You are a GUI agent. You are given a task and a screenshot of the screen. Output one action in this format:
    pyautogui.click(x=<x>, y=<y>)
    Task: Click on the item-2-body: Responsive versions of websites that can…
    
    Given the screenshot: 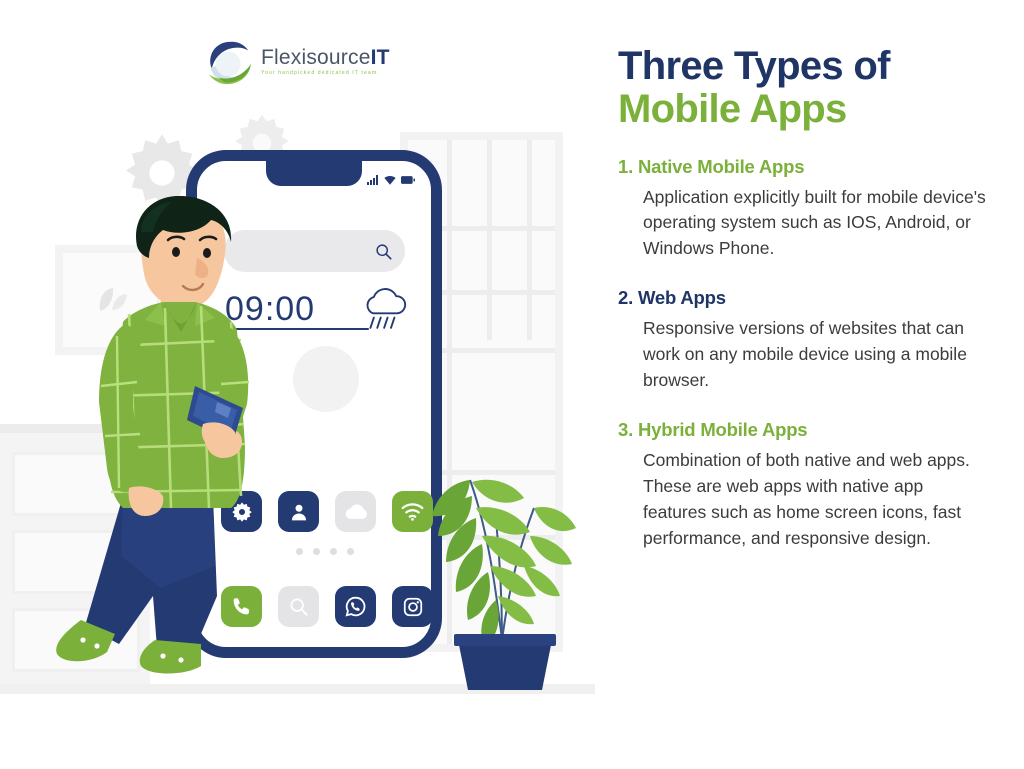 What is the action you would take?
    pyautogui.click(x=805, y=354)
    